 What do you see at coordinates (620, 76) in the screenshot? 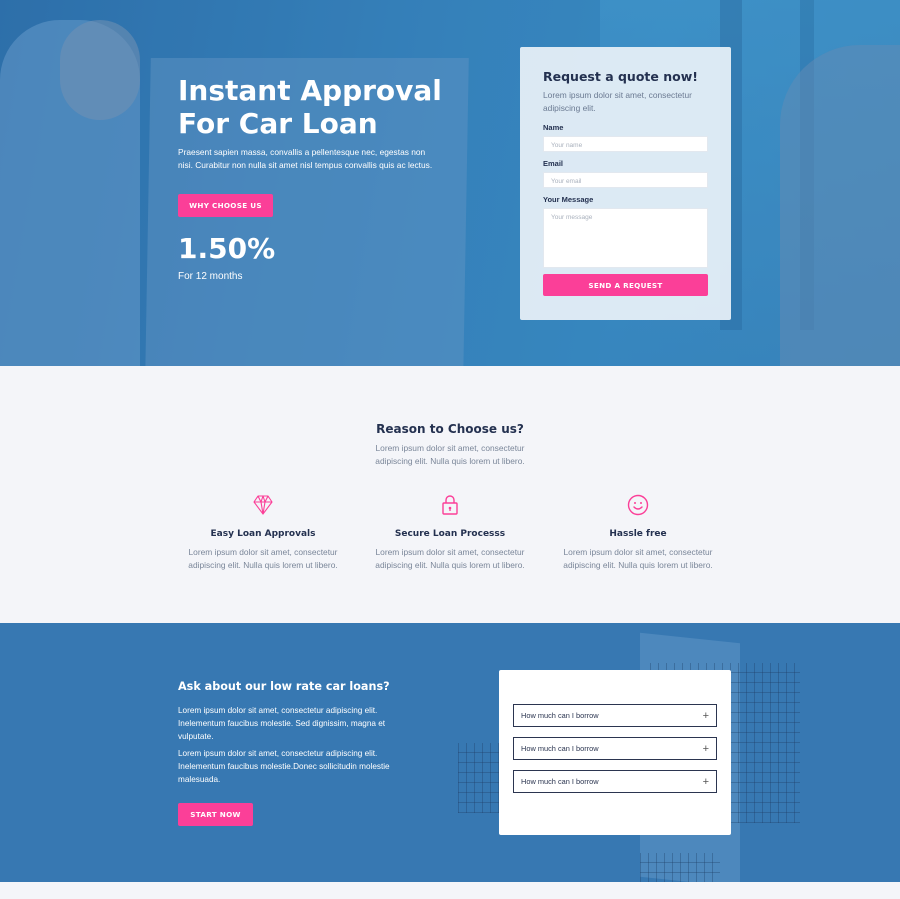
I see `quote-form-title: Request a quote now!` at bounding box center [620, 76].